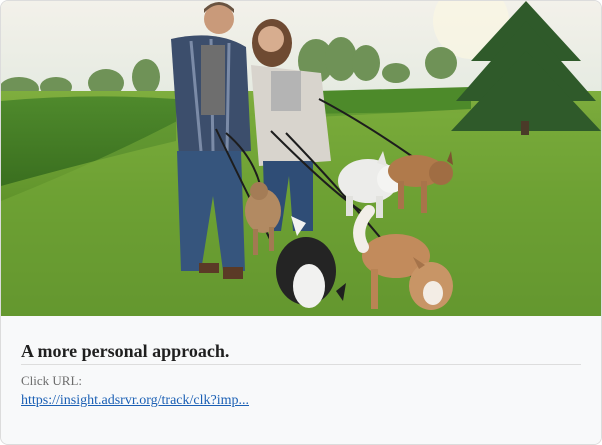  Describe the element at coordinates (125, 351) in the screenshot. I see `card-title: A more personal approach.` at that location.